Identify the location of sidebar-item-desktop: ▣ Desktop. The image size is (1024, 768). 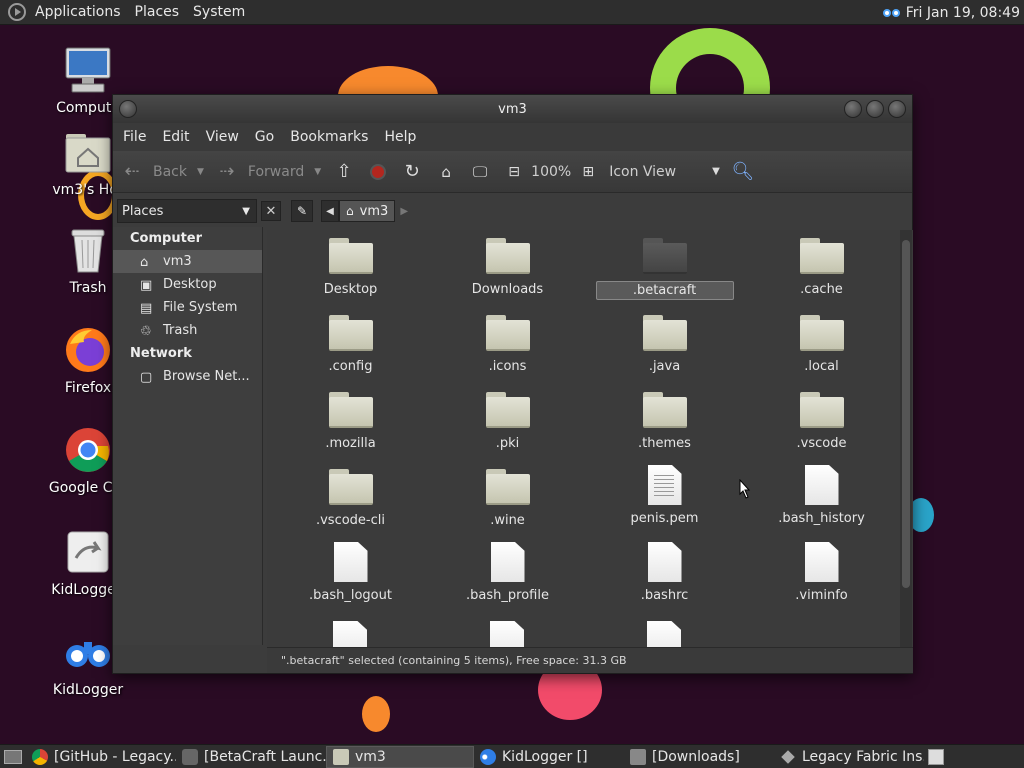
(187, 284).